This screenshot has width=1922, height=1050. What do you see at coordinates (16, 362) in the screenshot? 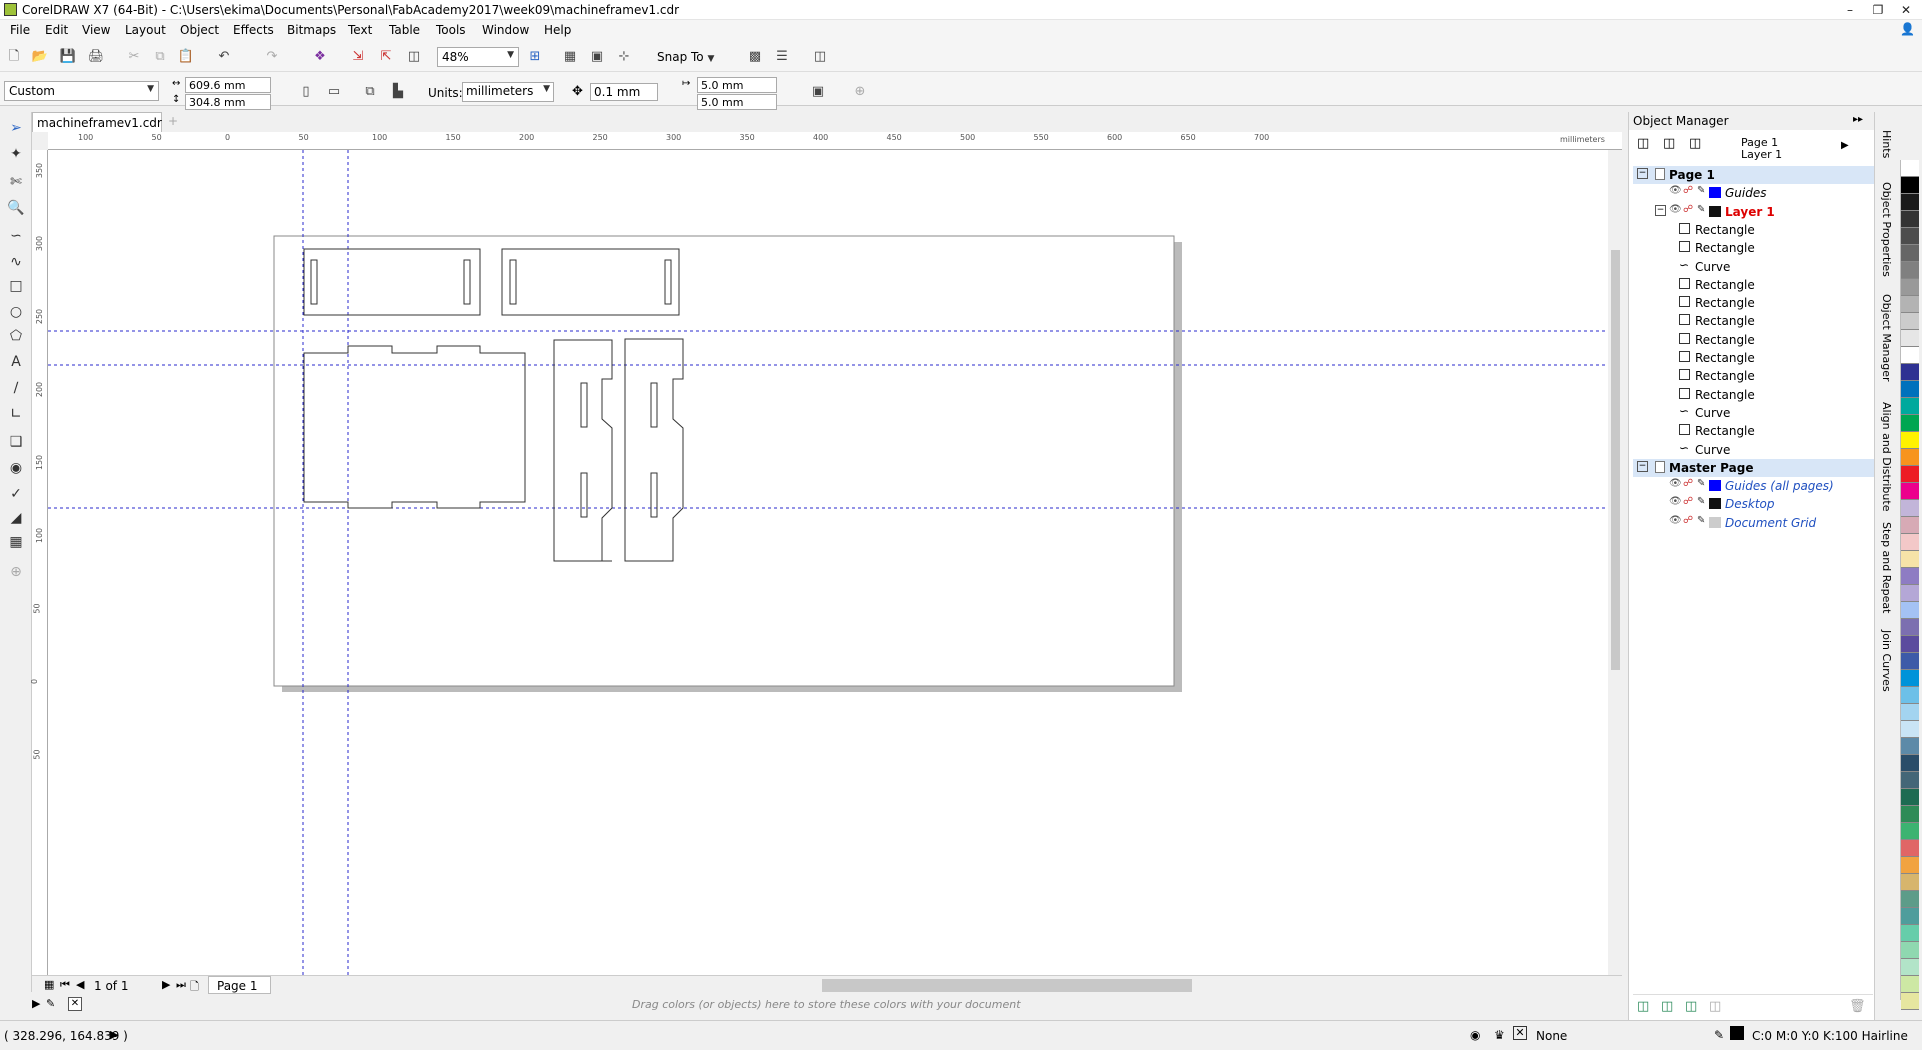
I see `text-tool-icon: A` at bounding box center [16, 362].